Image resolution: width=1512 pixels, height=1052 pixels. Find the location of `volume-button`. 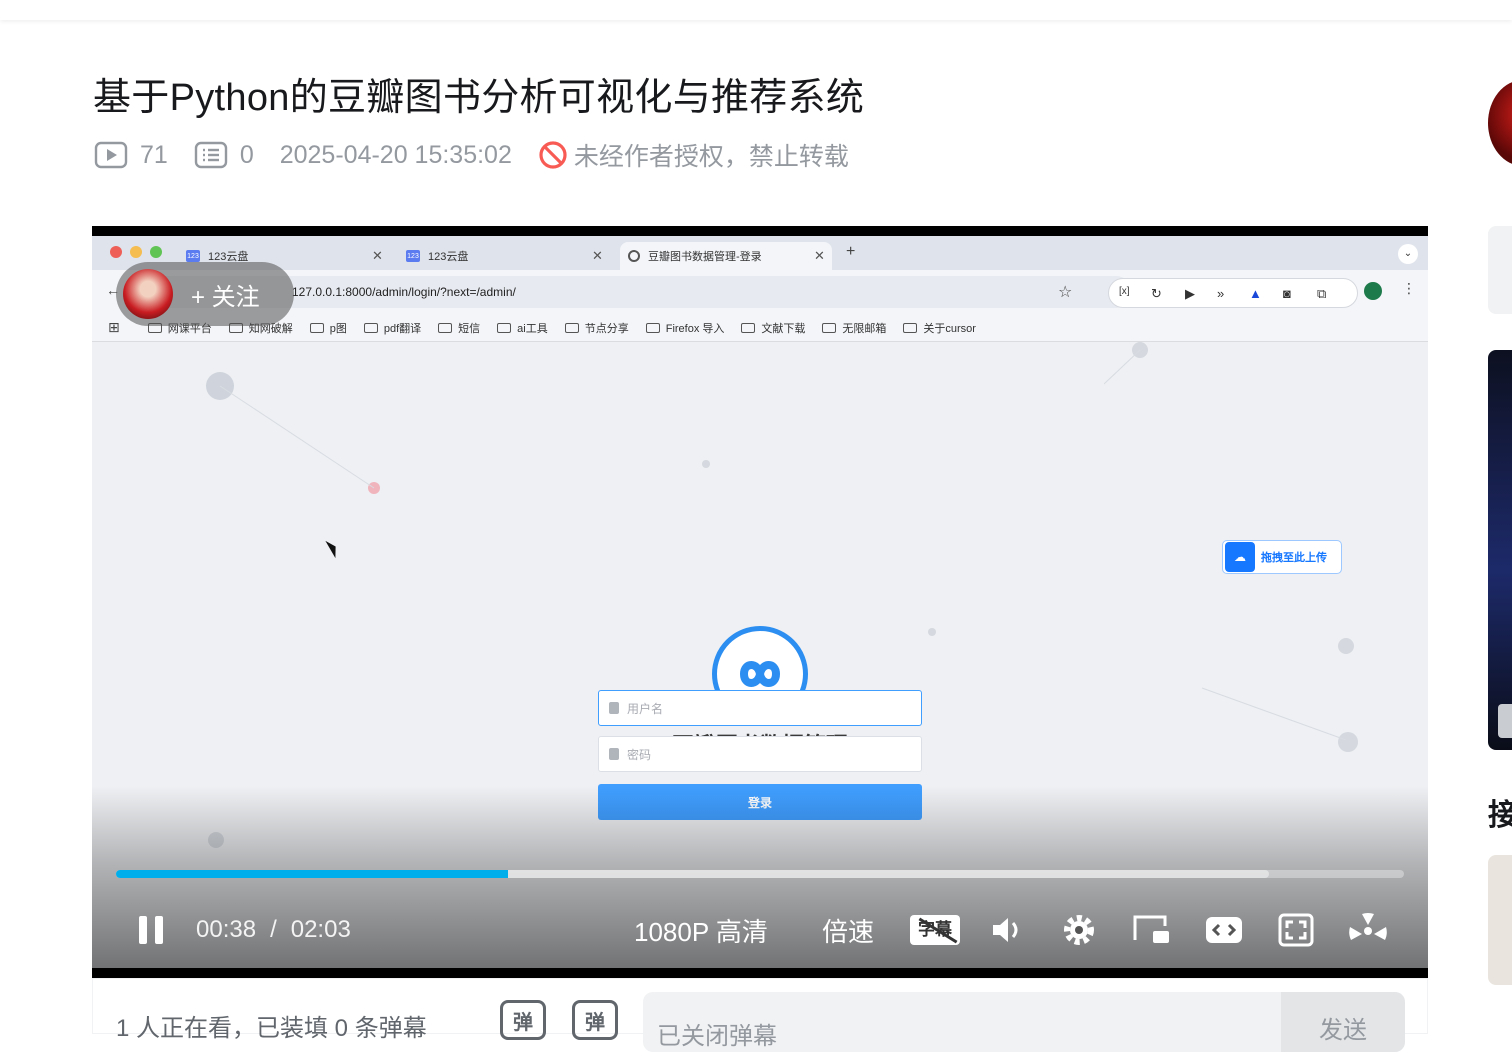

volume-button is located at coordinates (1008, 930).